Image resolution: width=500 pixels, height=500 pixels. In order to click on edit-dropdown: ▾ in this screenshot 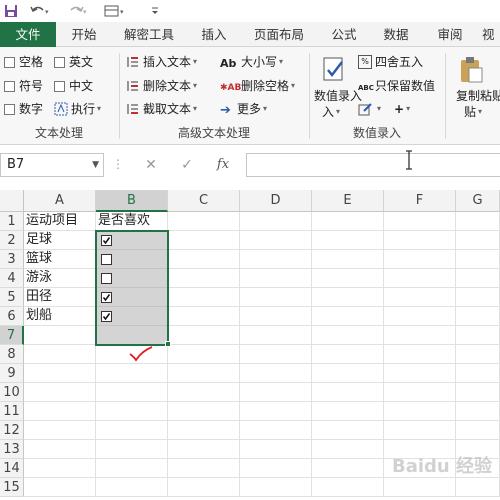, I will do `click(369, 109)`.